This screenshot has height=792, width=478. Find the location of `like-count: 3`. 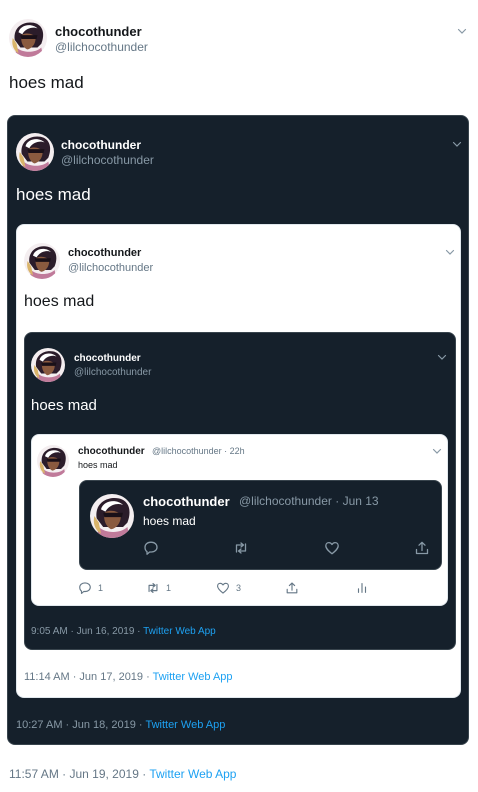

like-count: 3 is located at coordinates (239, 588).